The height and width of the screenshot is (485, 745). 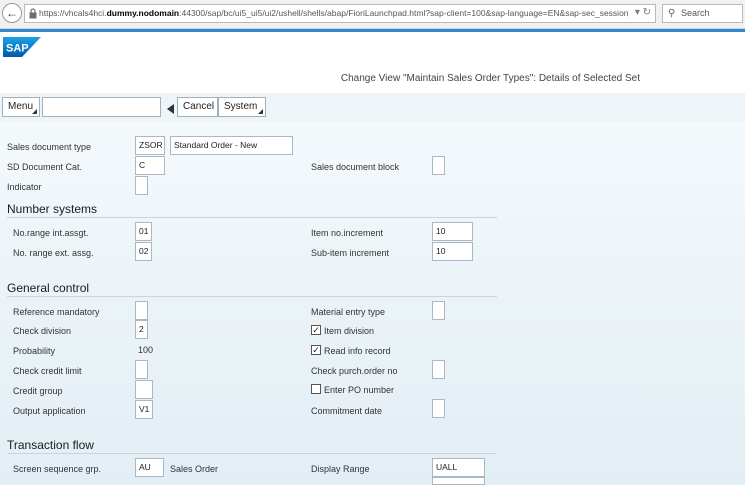 I want to click on indicator-label: Indicator, so click(x=24, y=187).